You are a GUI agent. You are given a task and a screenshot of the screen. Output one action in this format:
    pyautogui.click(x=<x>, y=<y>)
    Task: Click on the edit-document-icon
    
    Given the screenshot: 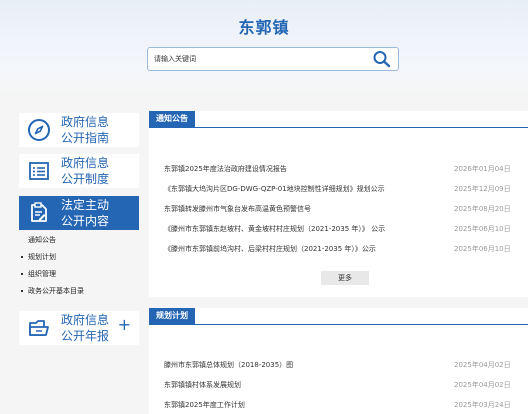 What is the action you would take?
    pyautogui.click(x=39, y=212)
    